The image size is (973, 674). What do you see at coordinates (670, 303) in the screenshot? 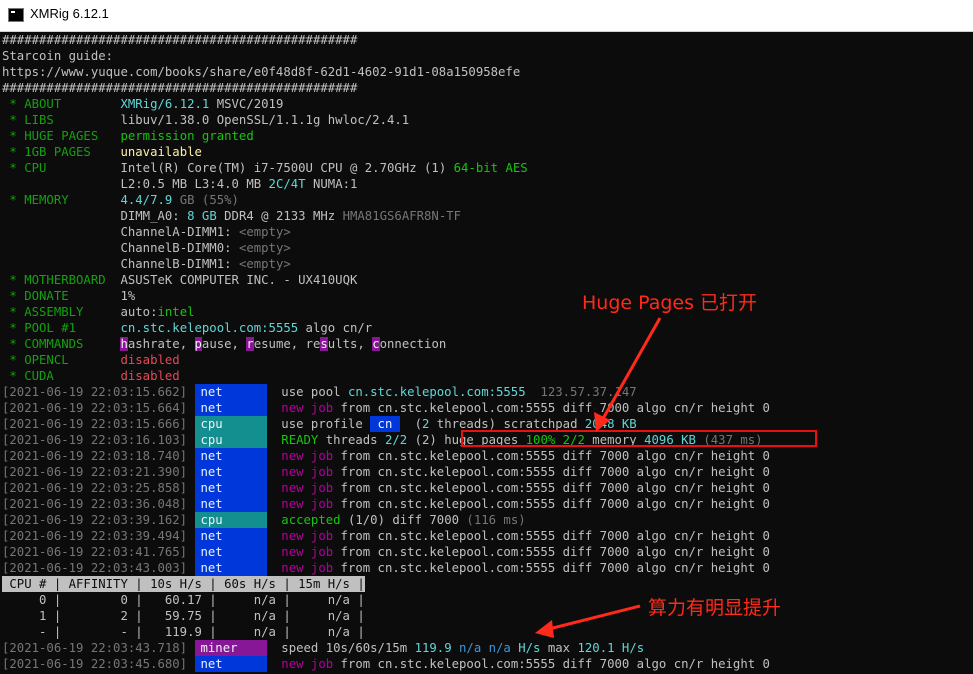
I see `huge-pages-annotation: Huge Pages 已打开` at bounding box center [670, 303].